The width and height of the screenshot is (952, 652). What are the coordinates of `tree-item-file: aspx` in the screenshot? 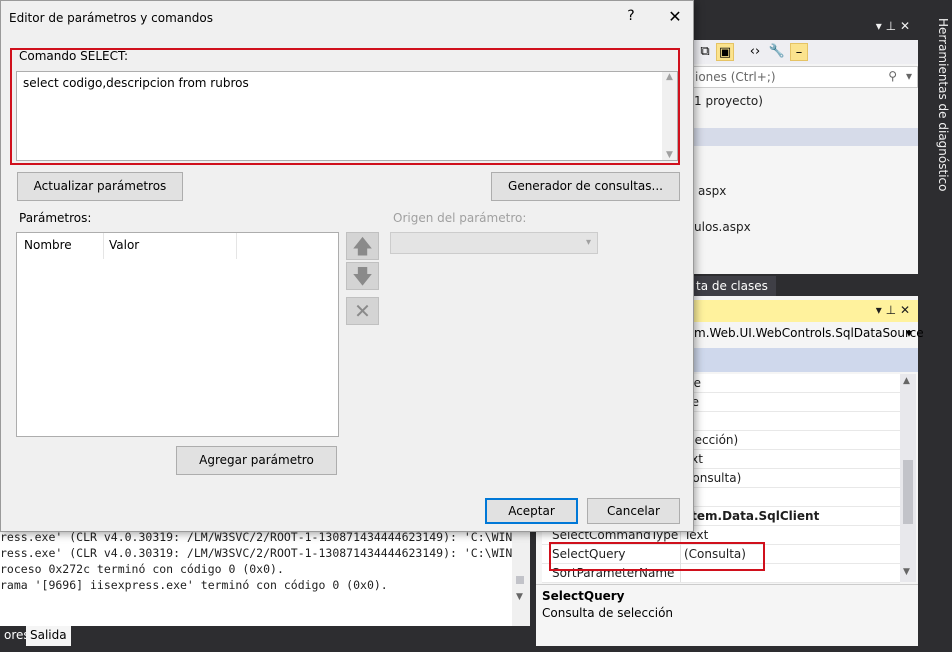 It's located at (712, 191).